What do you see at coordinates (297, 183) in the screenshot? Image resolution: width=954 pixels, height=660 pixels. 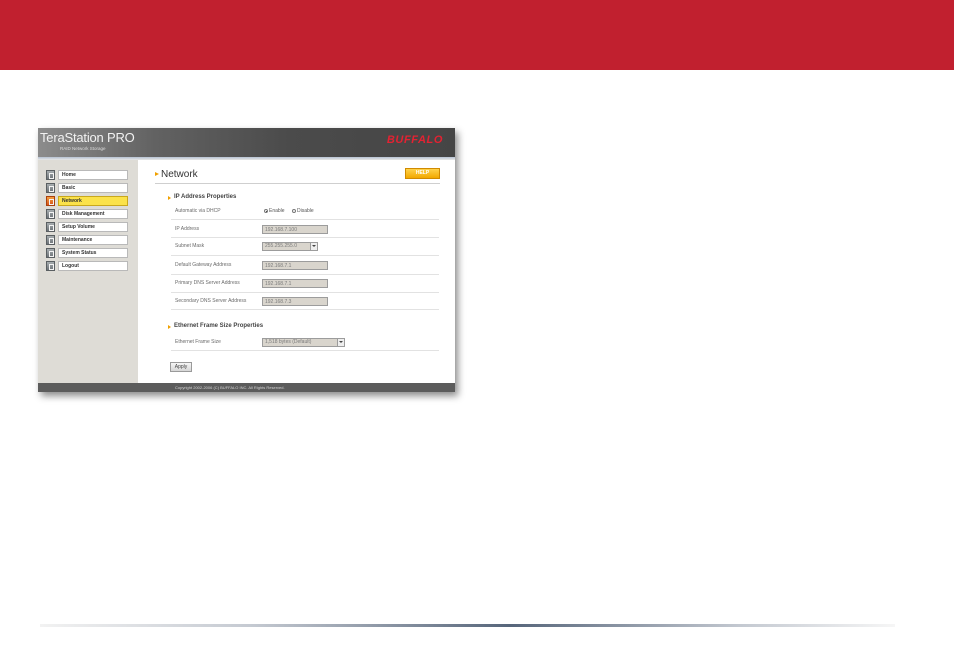 I see `title-divider` at bounding box center [297, 183].